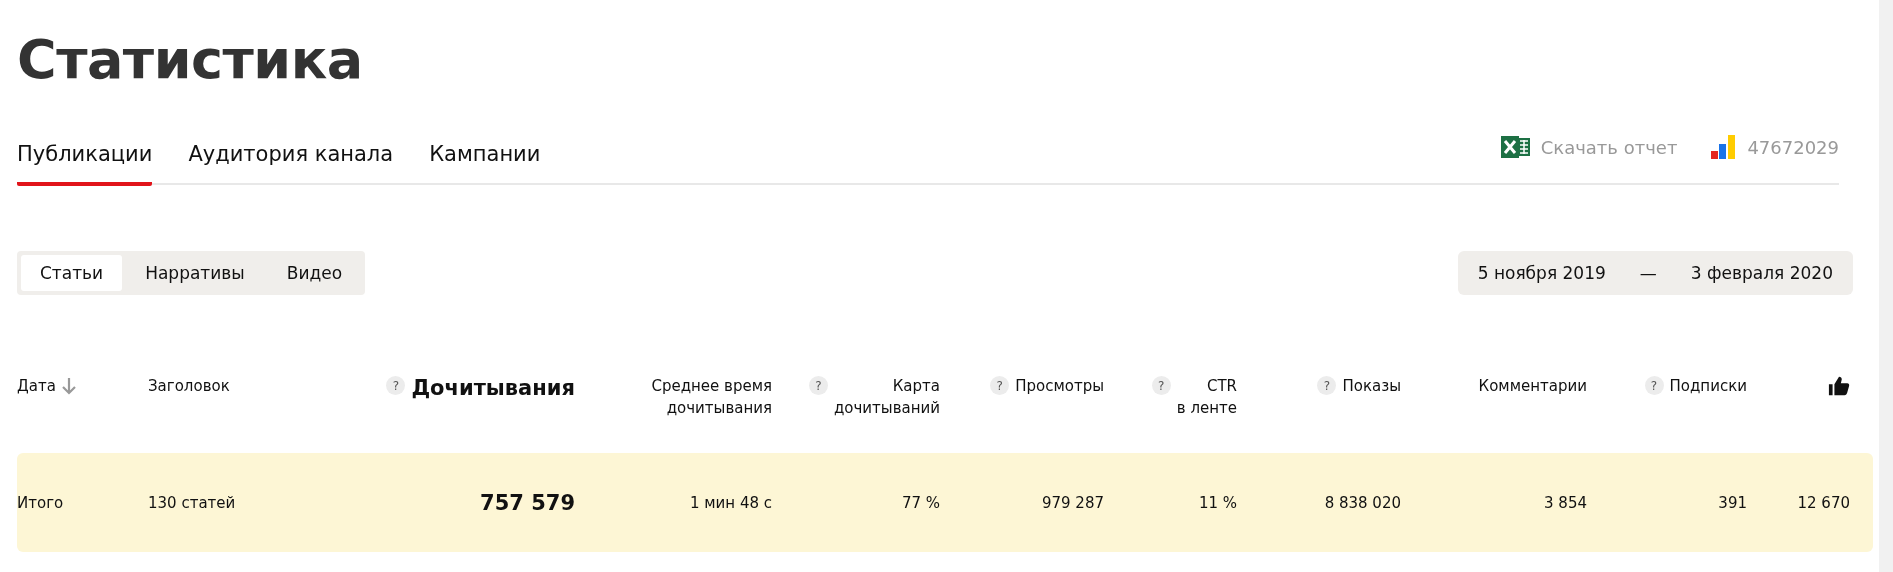  What do you see at coordinates (1565, 502) in the screenshot?
I see `table-cell: 3 854` at bounding box center [1565, 502].